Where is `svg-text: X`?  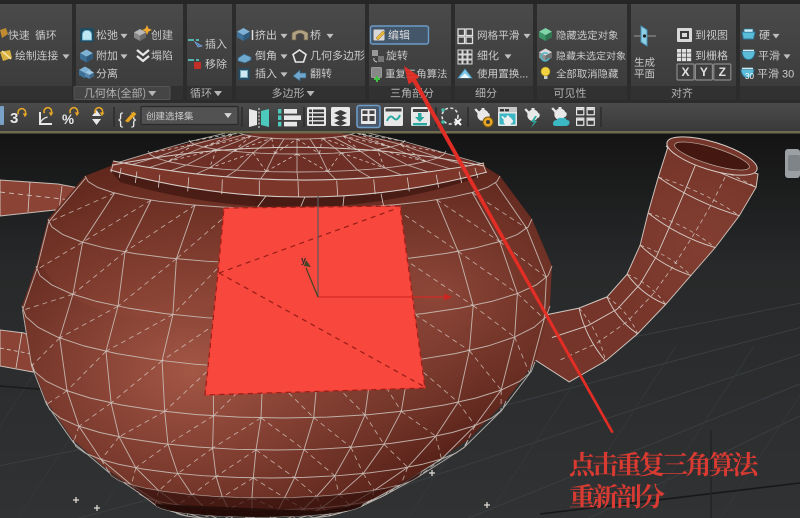 svg-text: X is located at coordinates (685, 72).